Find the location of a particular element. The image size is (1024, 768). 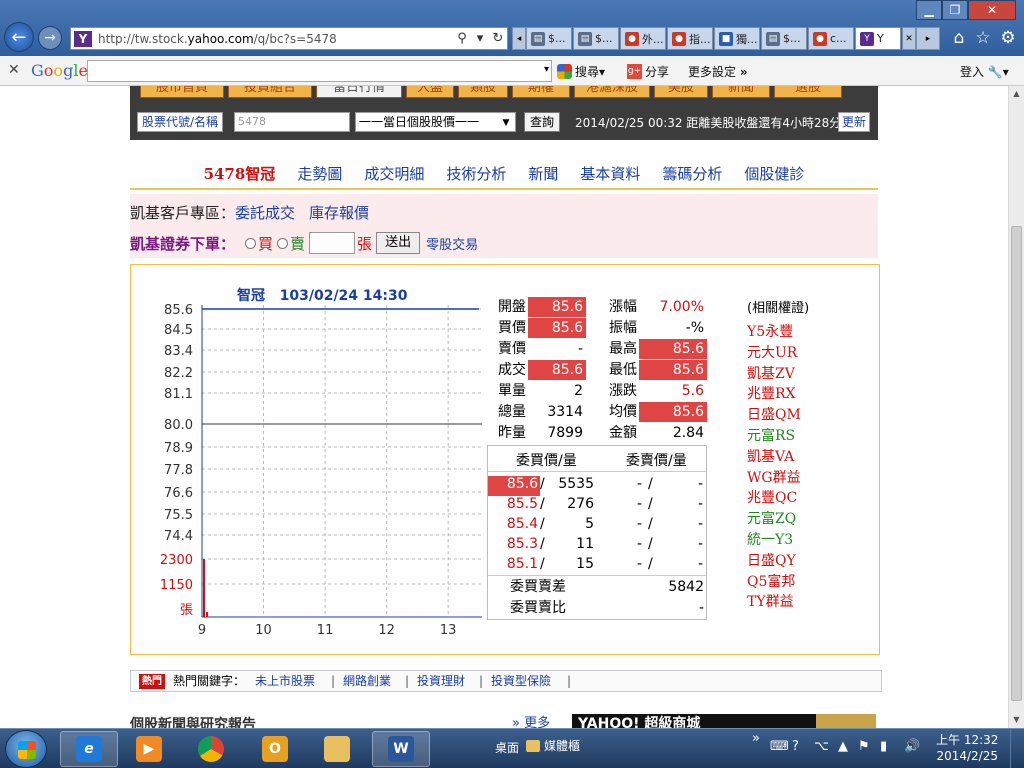

toolbar-expand-icon: » is located at coordinates (756, 738).